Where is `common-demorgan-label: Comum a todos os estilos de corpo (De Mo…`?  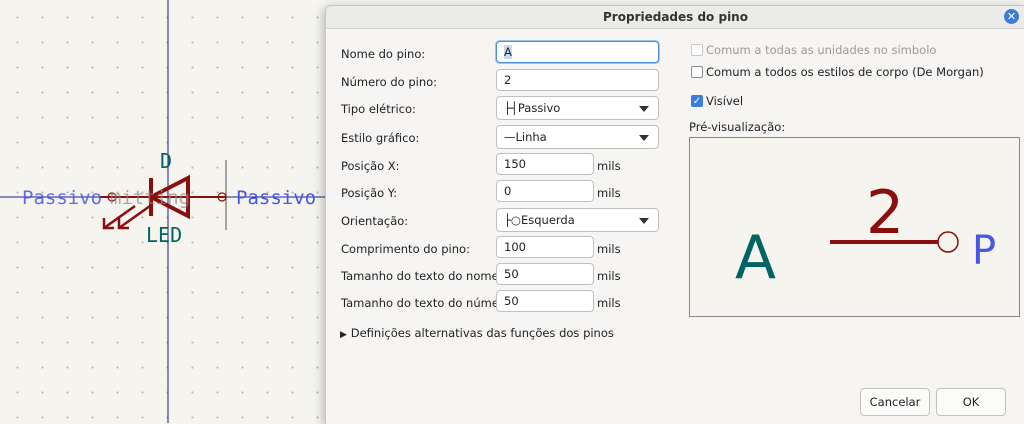 common-demorgan-label: Comum a todos os estilos de corpo (De Mo… is located at coordinates (845, 72).